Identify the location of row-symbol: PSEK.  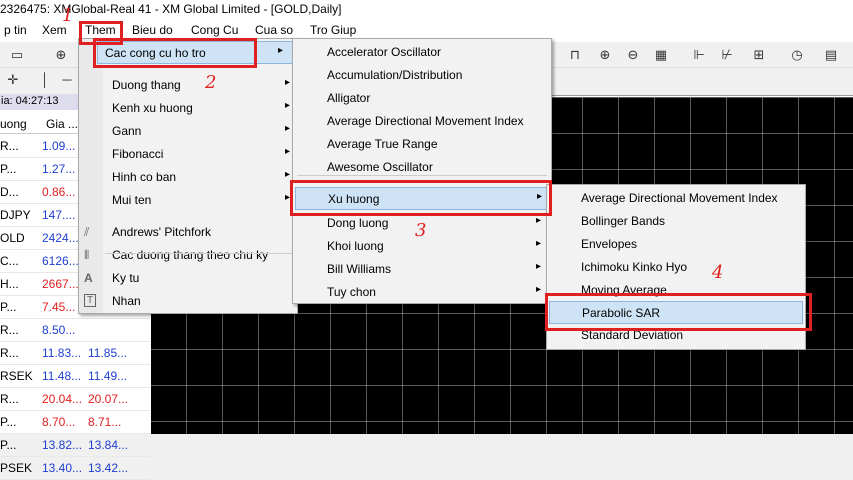
(16, 468).